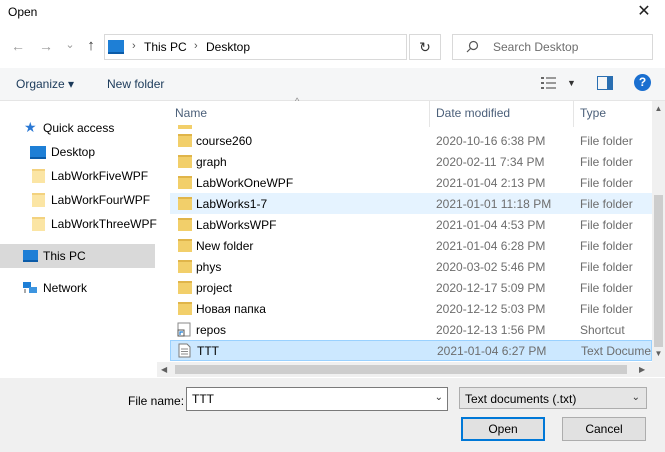  Describe the element at coordinates (214, 288) in the screenshot. I see `file-name: project` at that location.